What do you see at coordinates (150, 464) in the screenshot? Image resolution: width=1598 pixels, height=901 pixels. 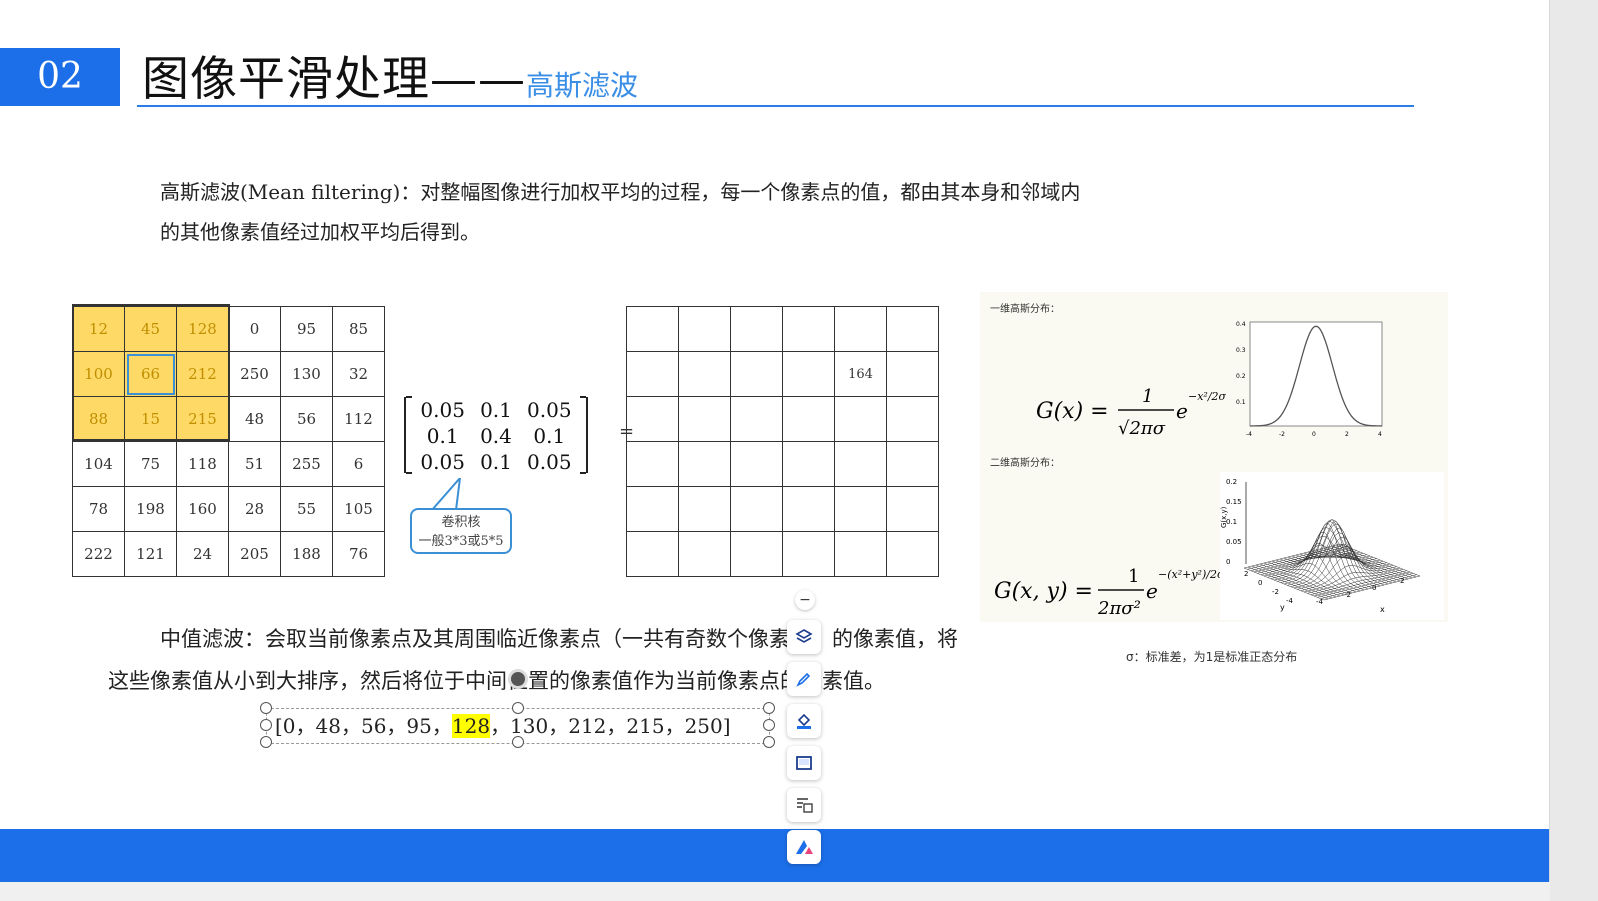 I see `pixel-cell: 75` at bounding box center [150, 464].